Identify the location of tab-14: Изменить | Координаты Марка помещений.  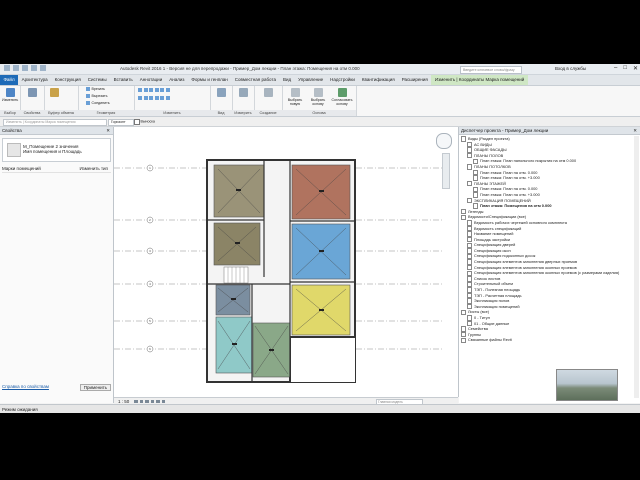
(479, 80).